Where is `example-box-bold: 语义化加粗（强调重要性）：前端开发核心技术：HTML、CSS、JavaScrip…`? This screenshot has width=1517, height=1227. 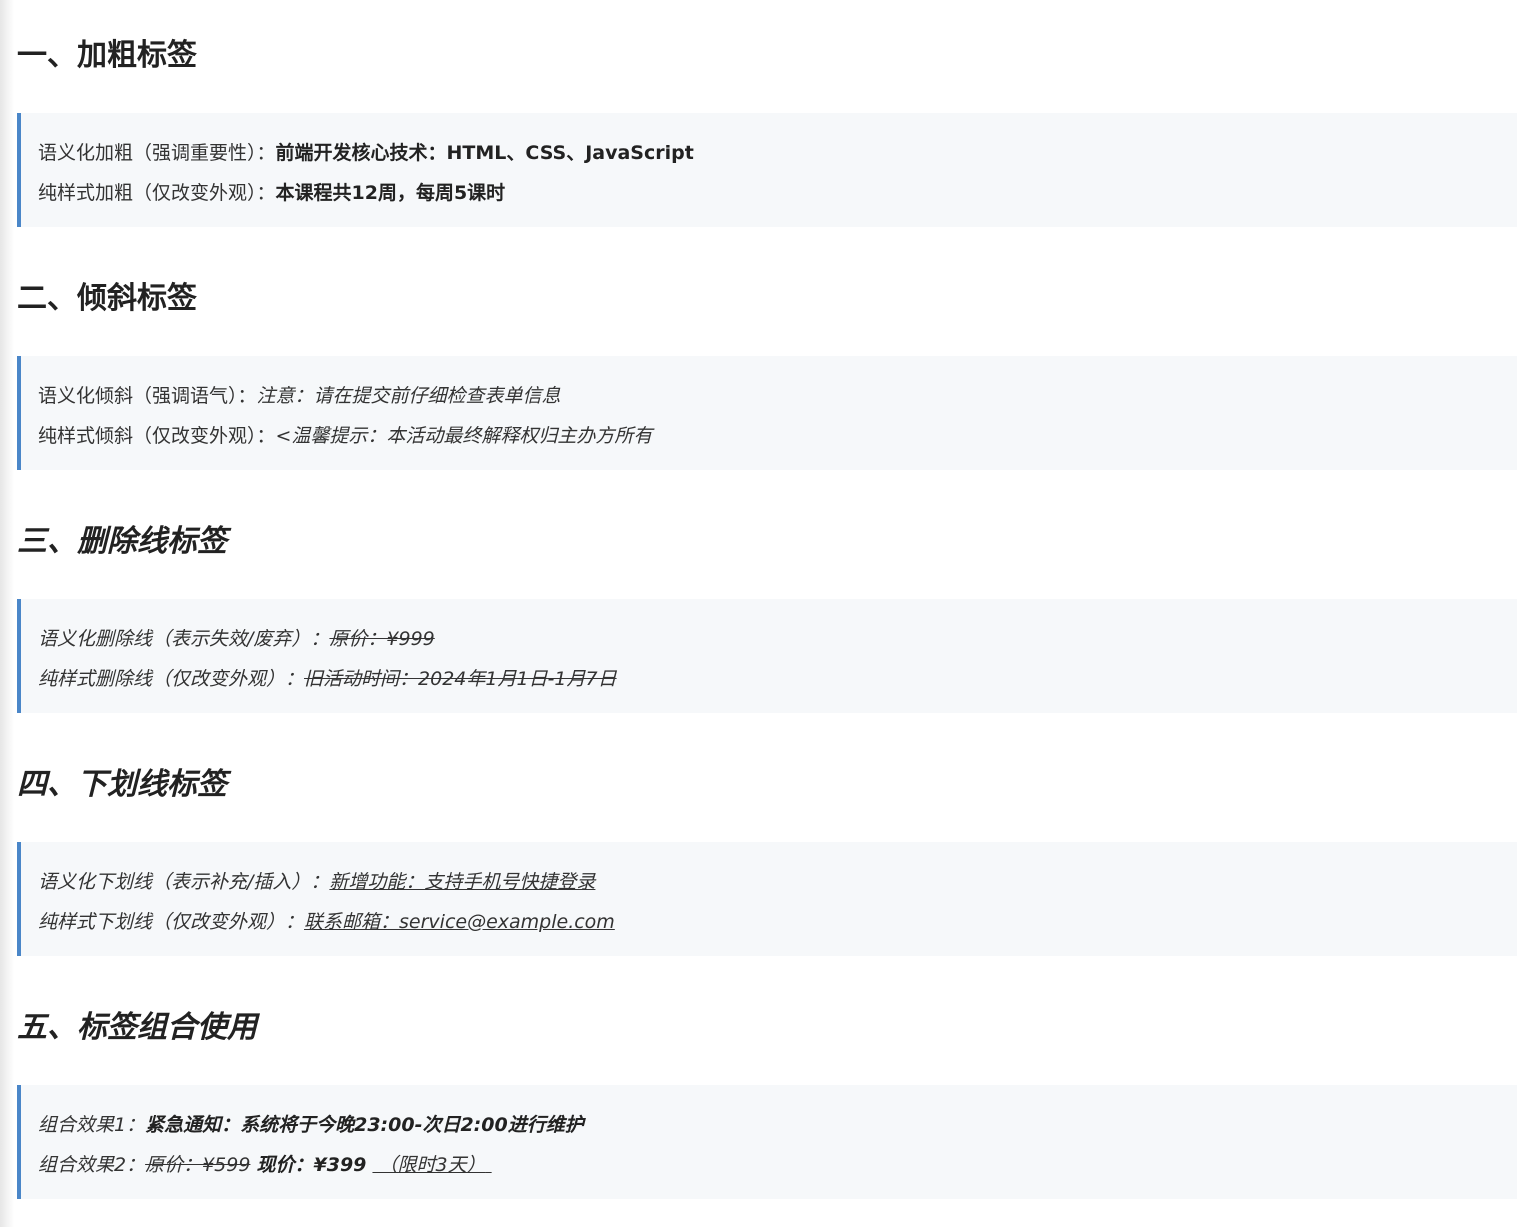
example-box-bold: 语义化加粗（强调重要性）：前端开发核心技术：HTML、CSS、JavaScrip… is located at coordinates (767, 170).